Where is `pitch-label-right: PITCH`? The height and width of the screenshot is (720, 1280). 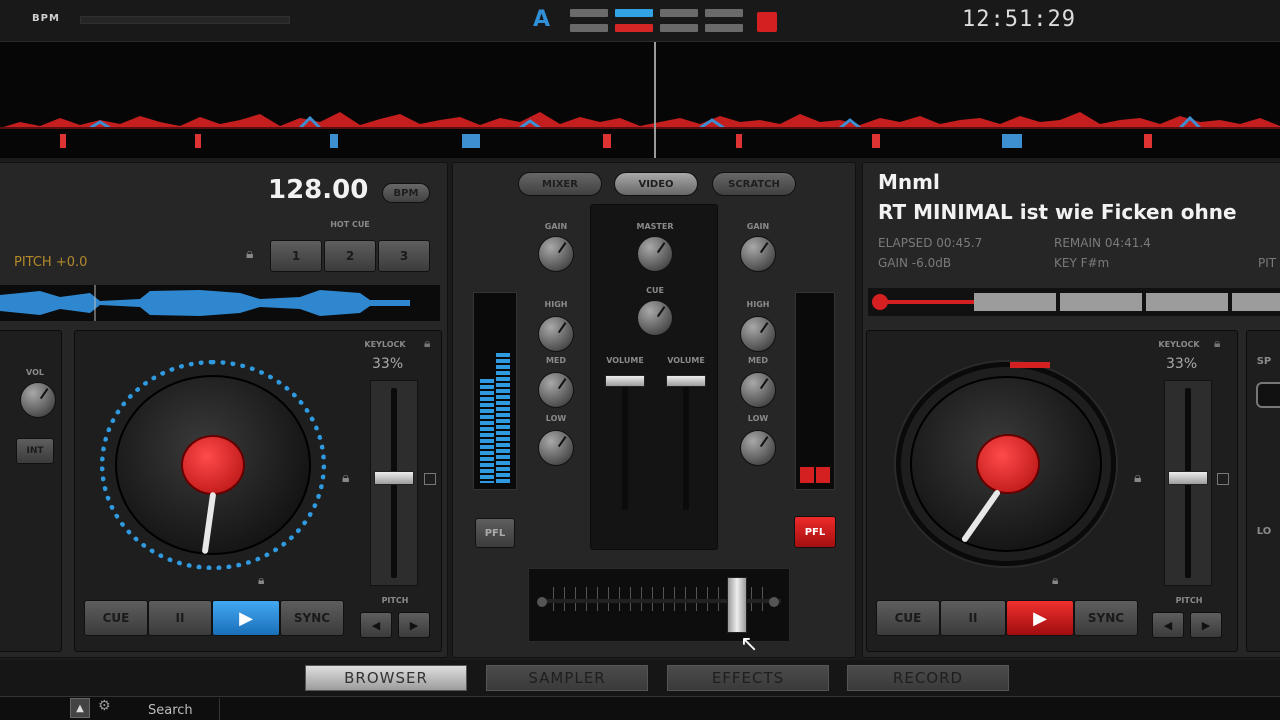 pitch-label-right: PITCH is located at coordinates (1189, 600).